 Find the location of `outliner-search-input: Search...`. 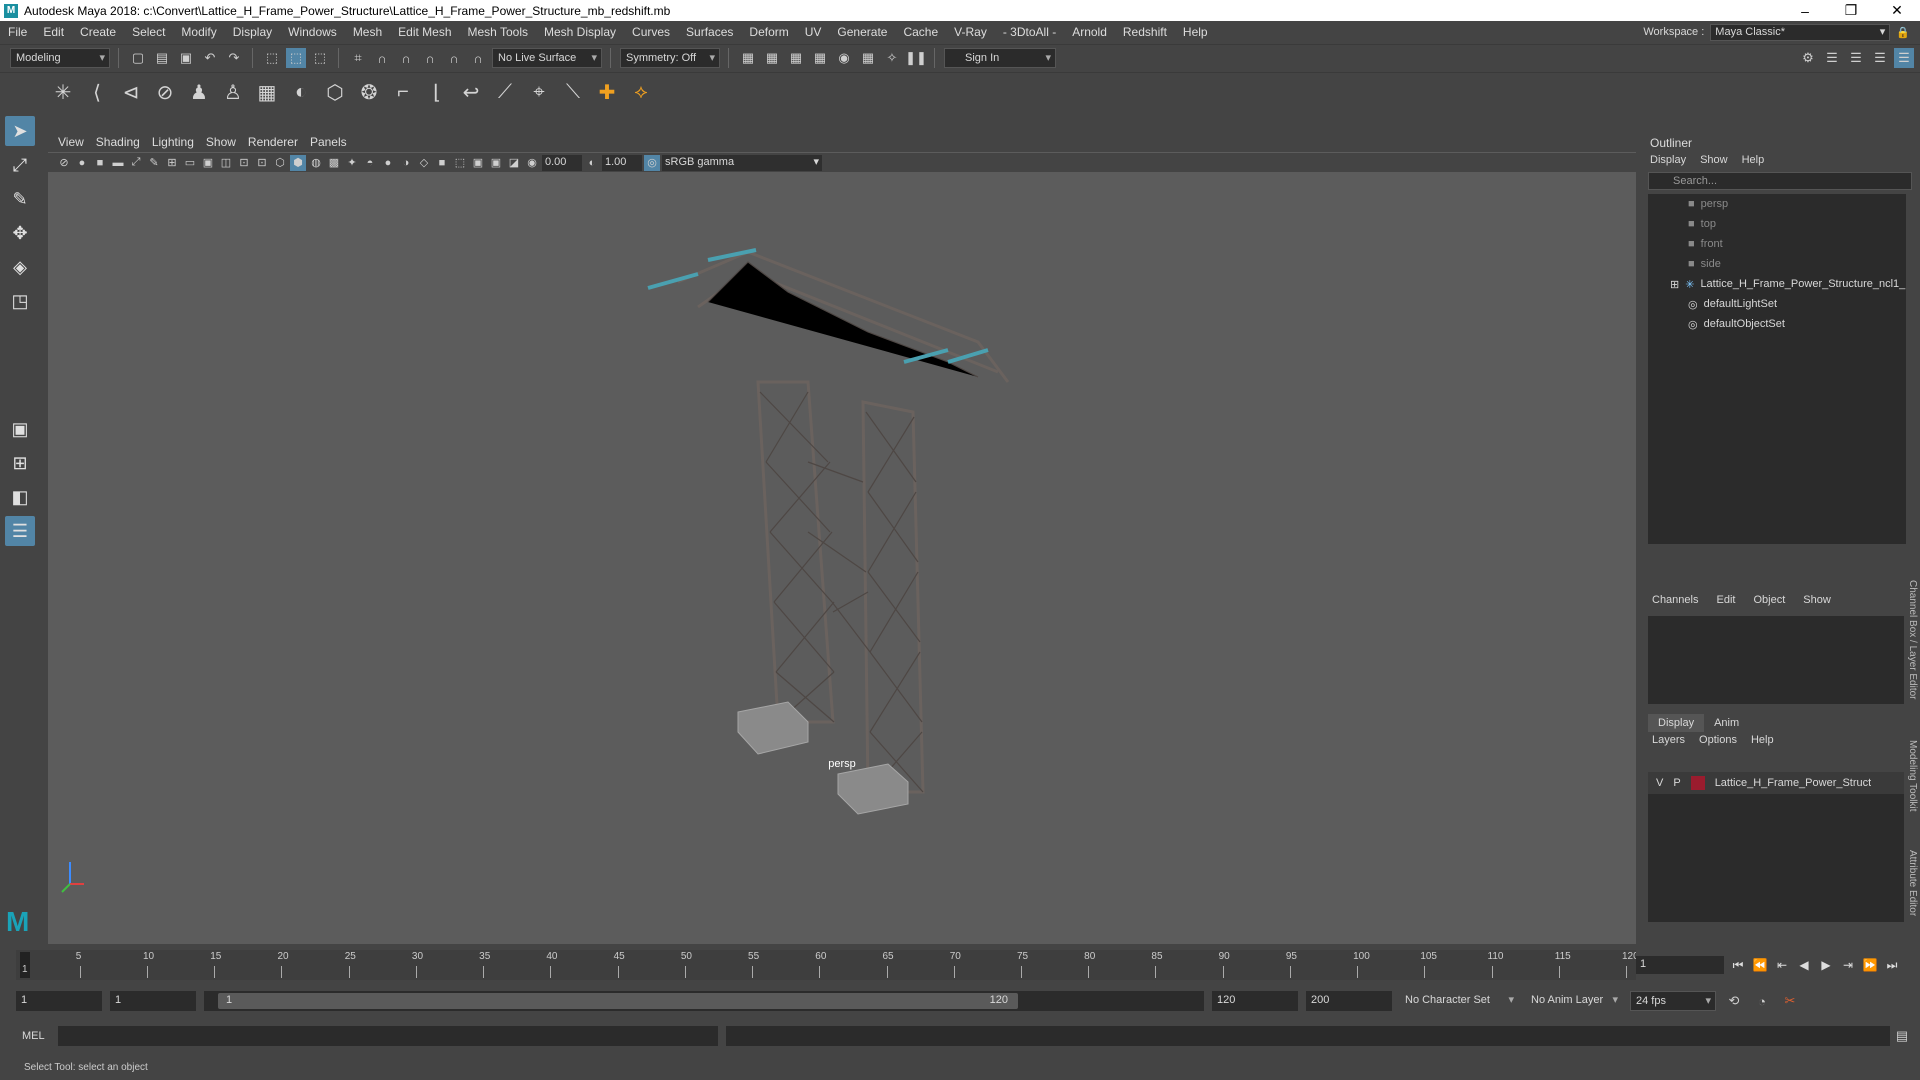

outliner-search-input: Search... is located at coordinates (1780, 181).